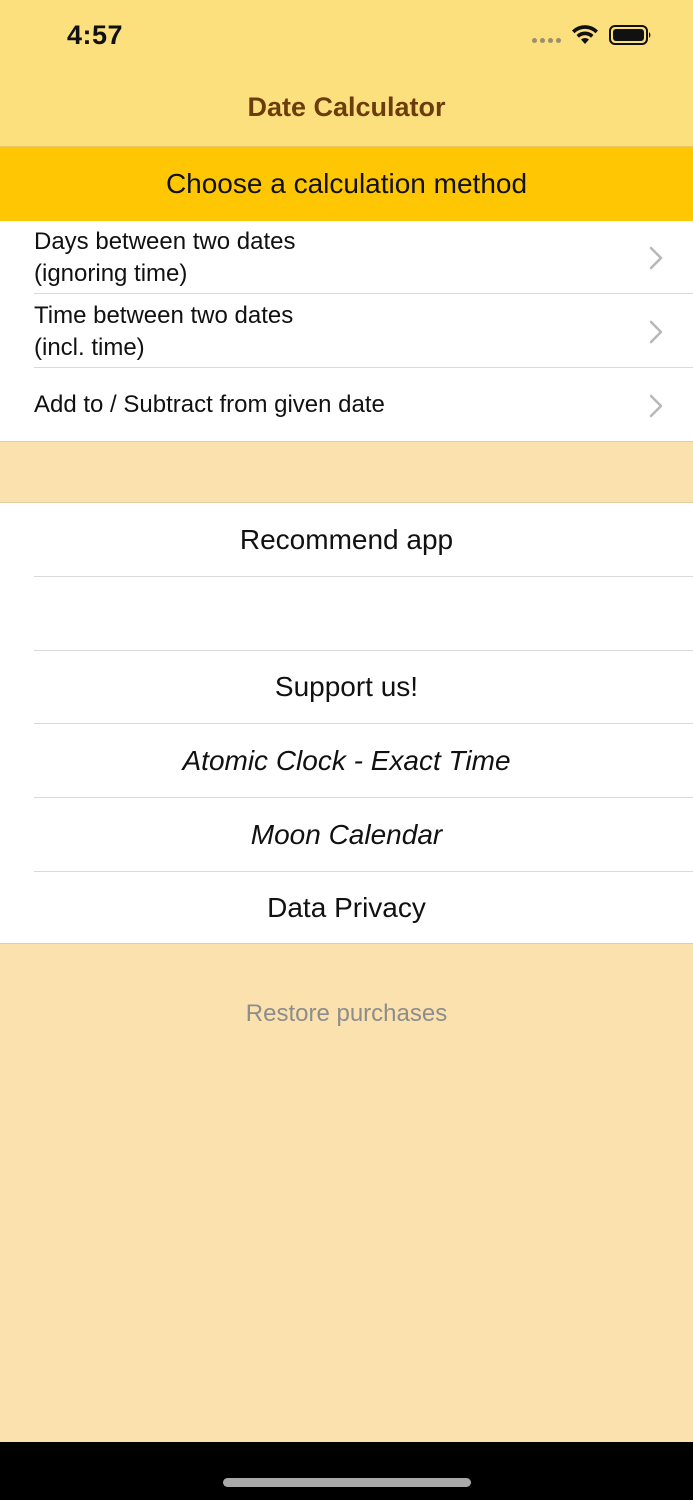  Describe the element at coordinates (347, 1482) in the screenshot. I see `home-indicator` at that location.